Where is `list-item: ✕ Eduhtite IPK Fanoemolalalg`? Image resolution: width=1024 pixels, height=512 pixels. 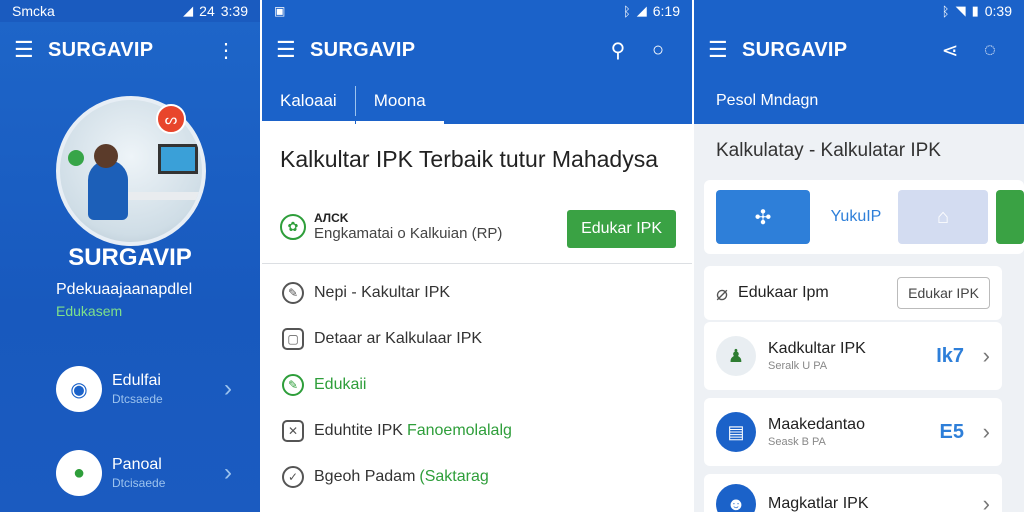
list-item: ✕ Eduhtite IPK Fanoemolalalg is located at coordinates (477, 431).